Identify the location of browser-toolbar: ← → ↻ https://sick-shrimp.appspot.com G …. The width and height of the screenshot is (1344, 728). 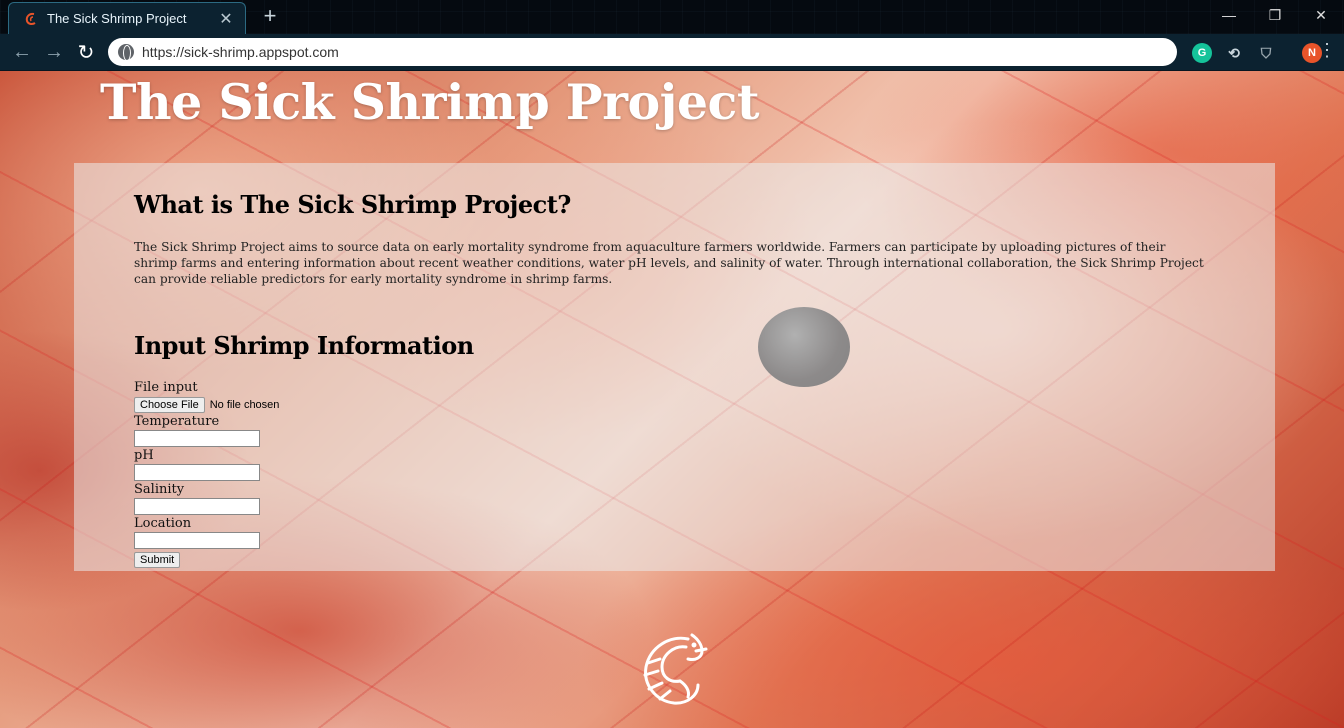
(672, 52).